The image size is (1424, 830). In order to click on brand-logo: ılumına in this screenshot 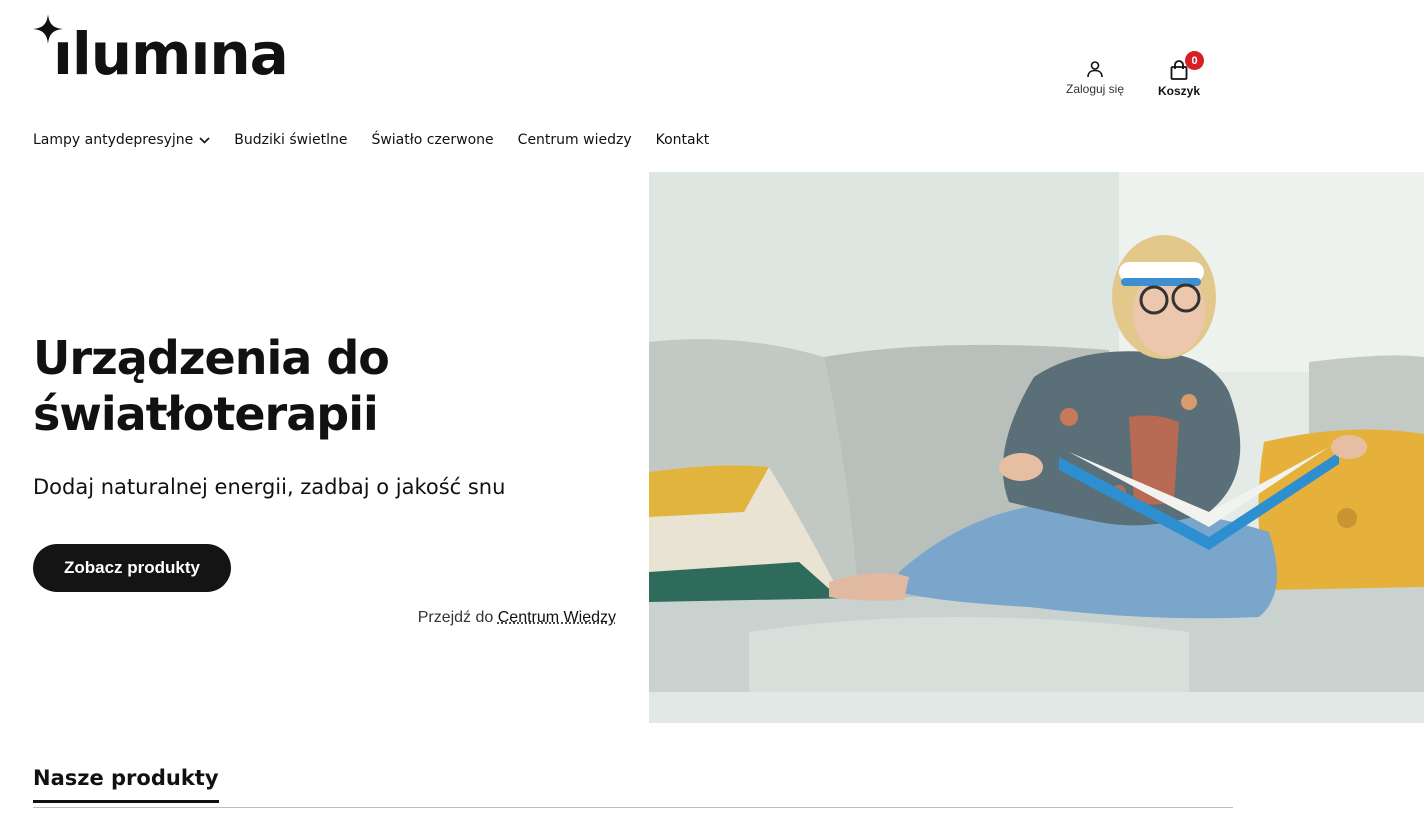, I will do `click(163, 49)`.